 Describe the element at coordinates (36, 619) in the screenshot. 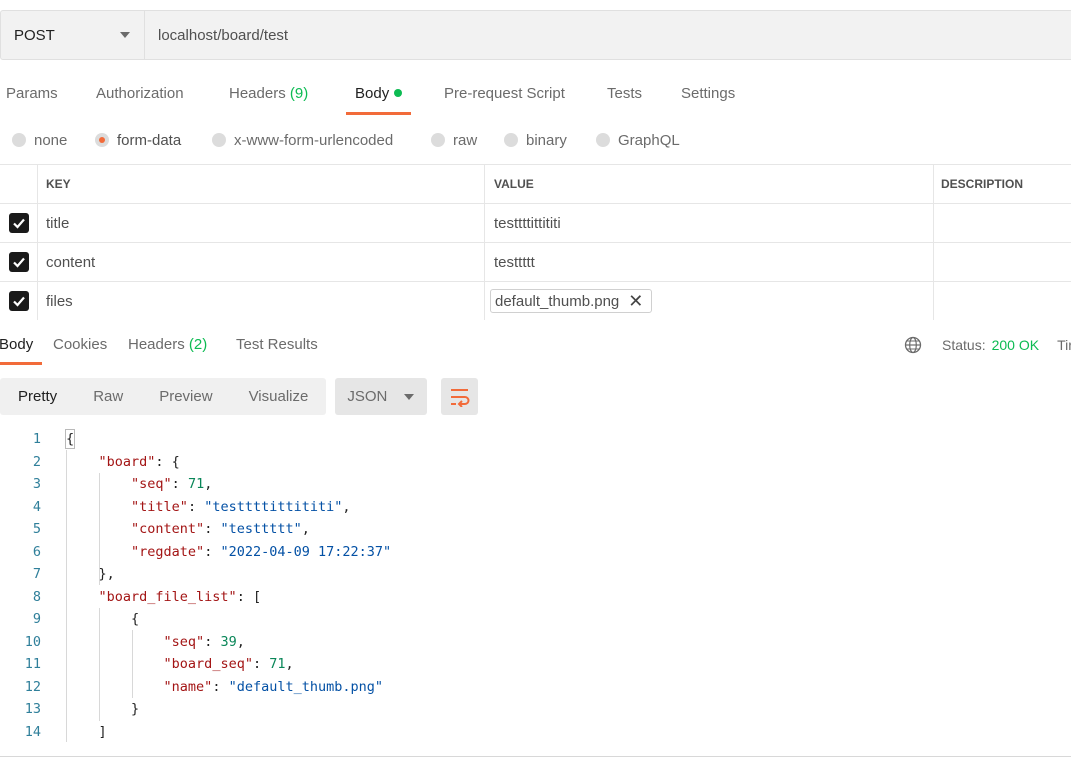

I see `line-number: 9` at that location.